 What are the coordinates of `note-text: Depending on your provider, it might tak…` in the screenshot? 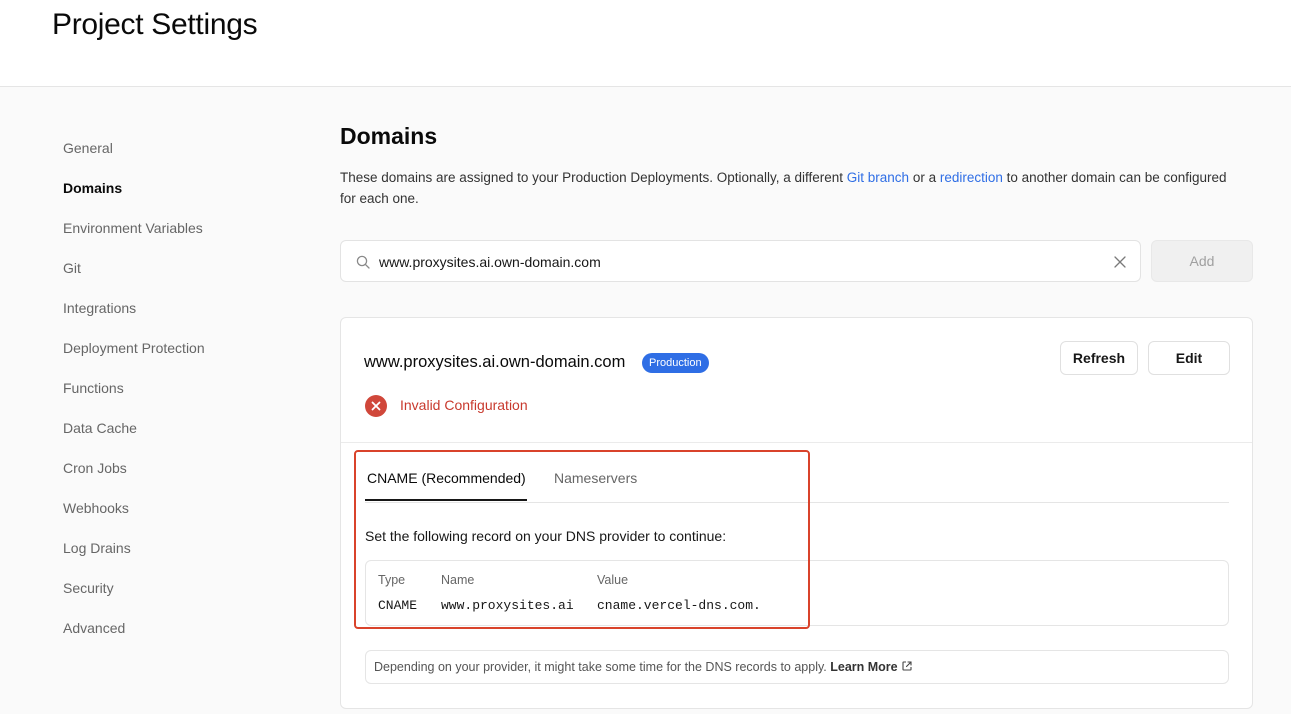 It's located at (602, 667).